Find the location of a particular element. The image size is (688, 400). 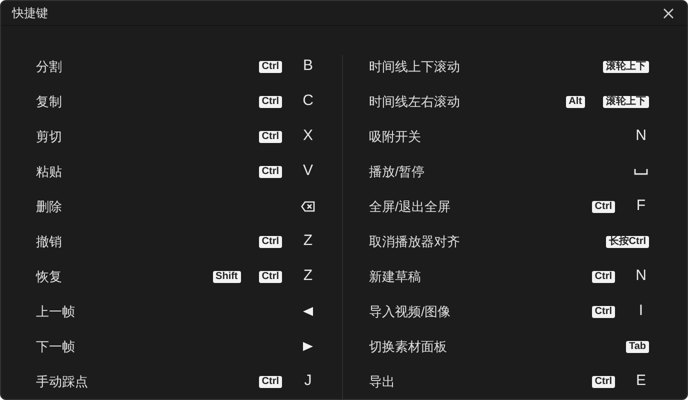

shortcut-label: 取消播放器对齐 is located at coordinates (415, 241).